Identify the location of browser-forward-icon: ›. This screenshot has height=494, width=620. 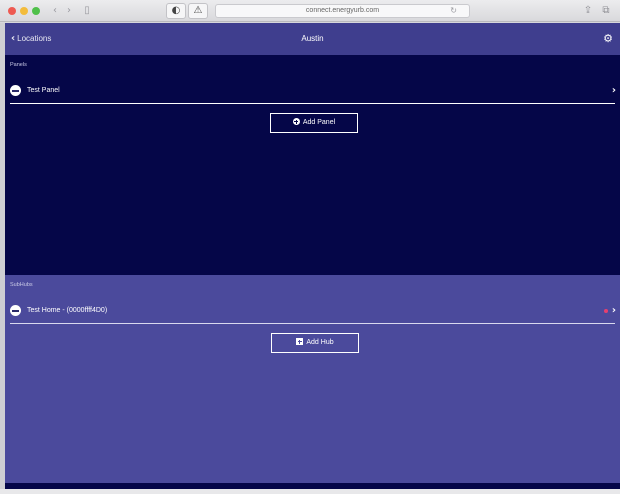
(69, 11).